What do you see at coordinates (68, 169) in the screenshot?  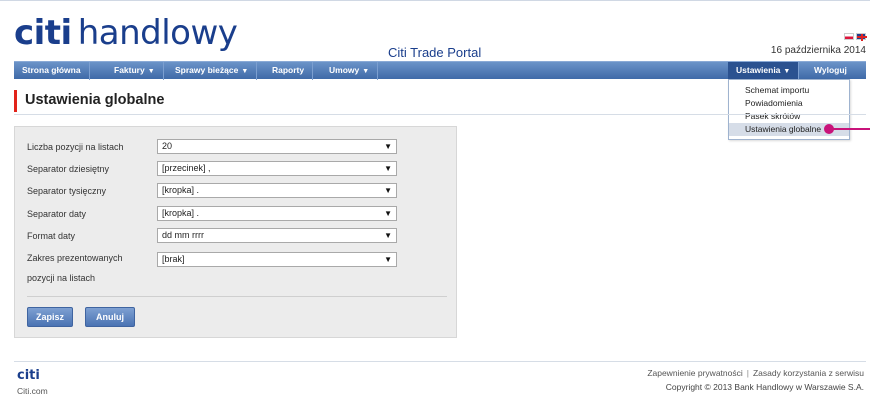 I see `field-label: Separator dziesiętny` at bounding box center [68, 169].